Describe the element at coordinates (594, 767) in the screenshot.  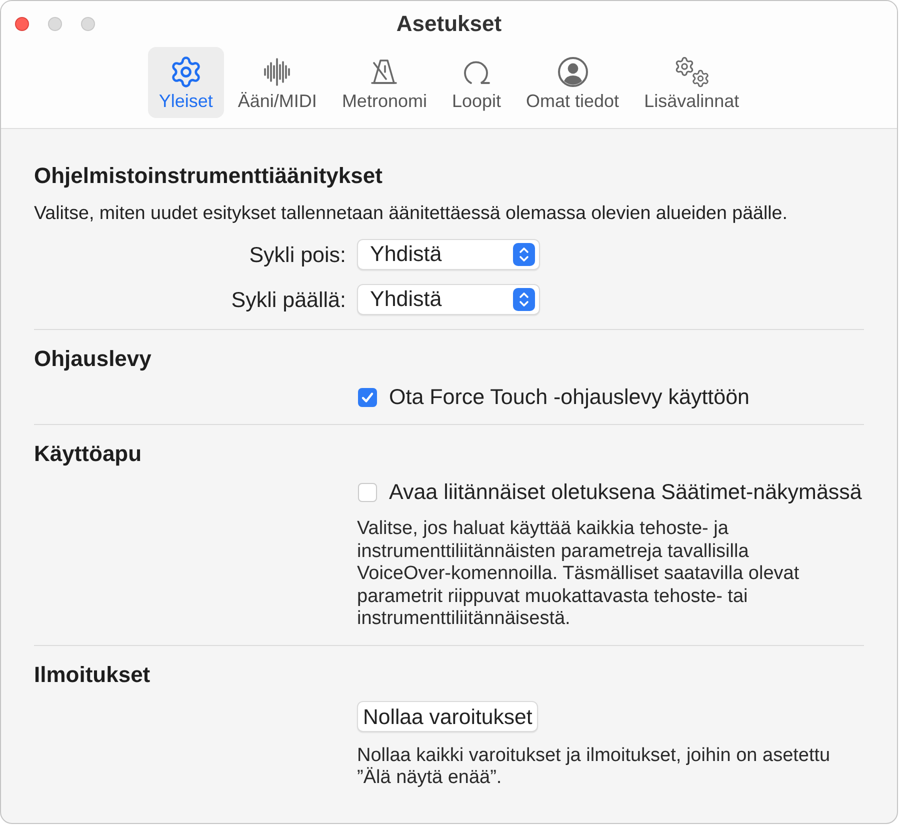
I see `help-text: Nollaa kaikki varoitukset ja ilmoitukset, joihin on asetettu ”Älä näytä enää”.` at that location.